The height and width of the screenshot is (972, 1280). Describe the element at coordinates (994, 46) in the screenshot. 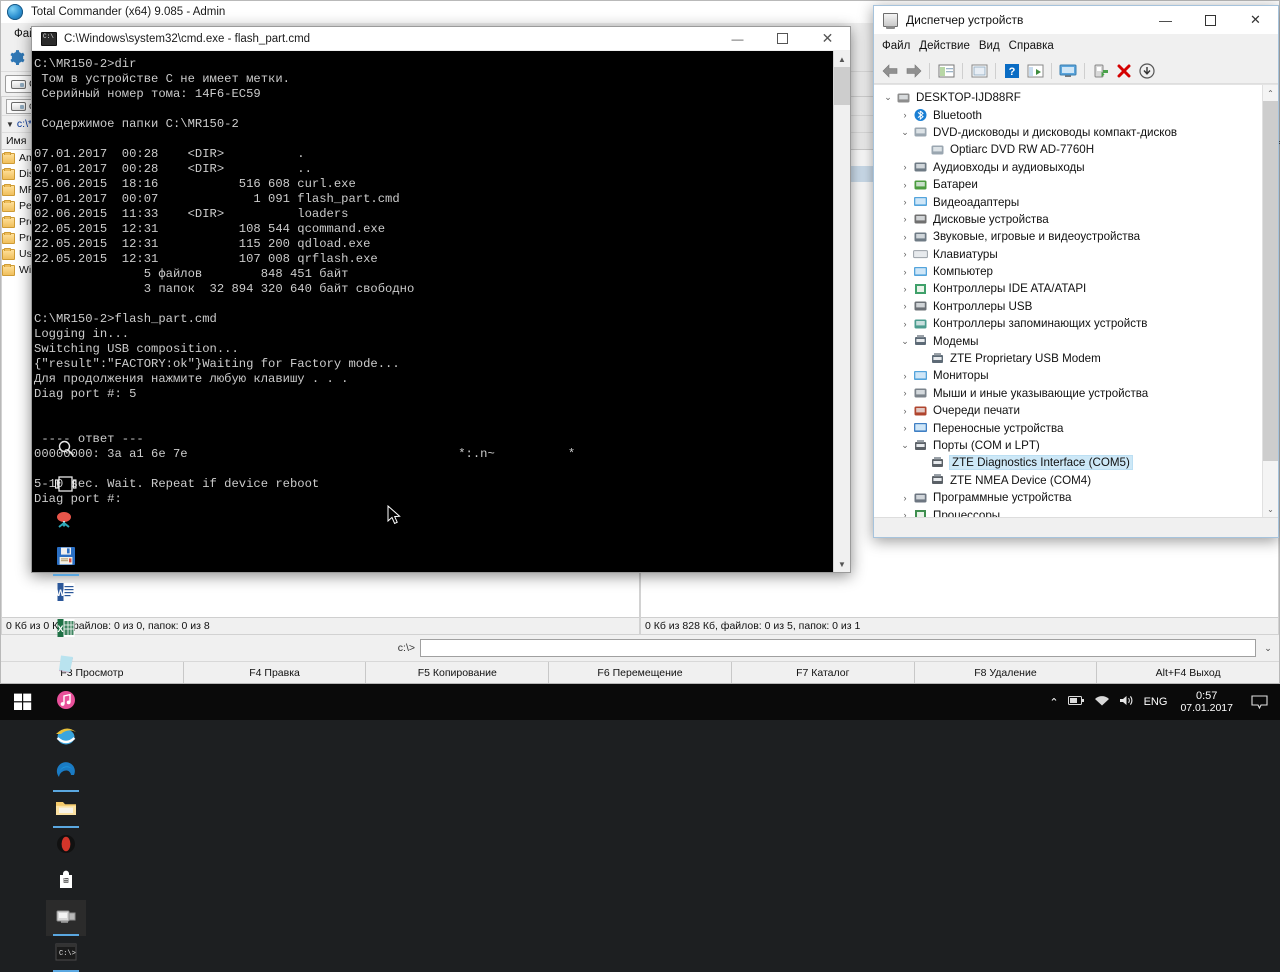

I see `menu-item-view: Вид` at that location.